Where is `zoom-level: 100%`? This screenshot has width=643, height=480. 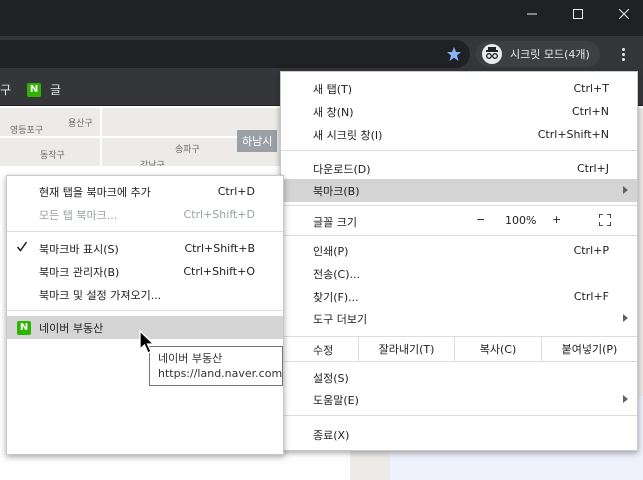
zoom-level: 100% is located at coordinates (521, 220).